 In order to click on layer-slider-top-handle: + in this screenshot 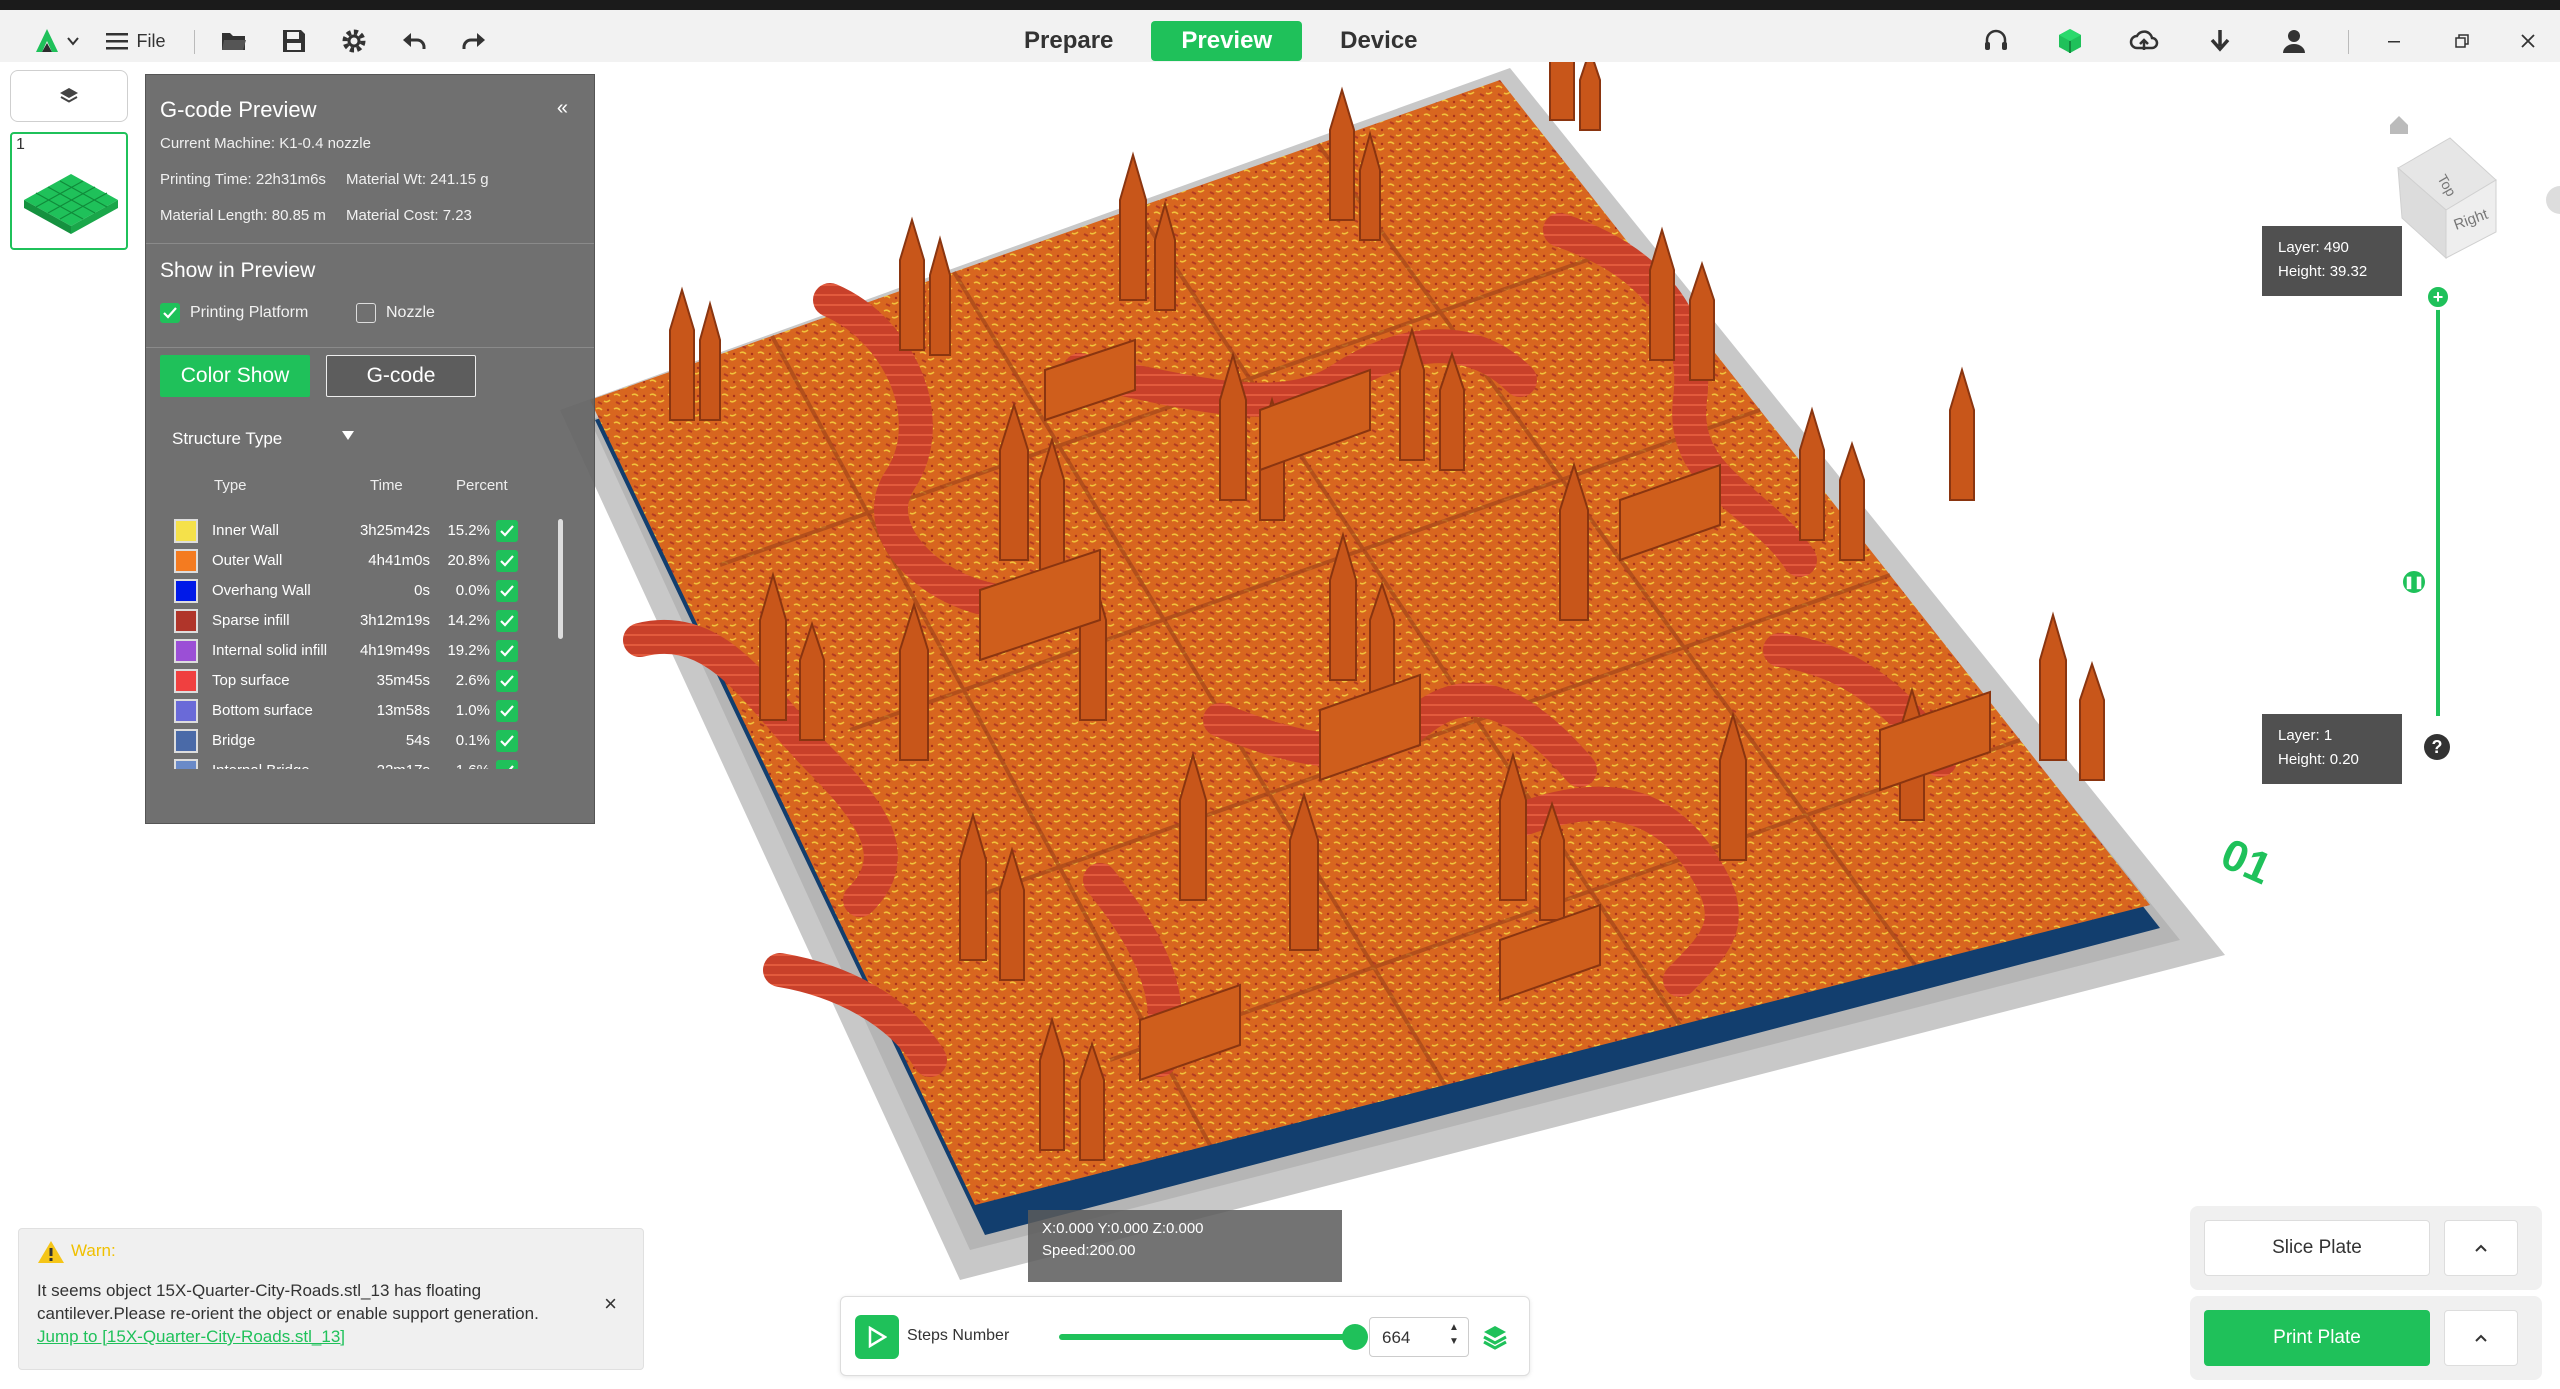, I will do `click(2438, 297)`.